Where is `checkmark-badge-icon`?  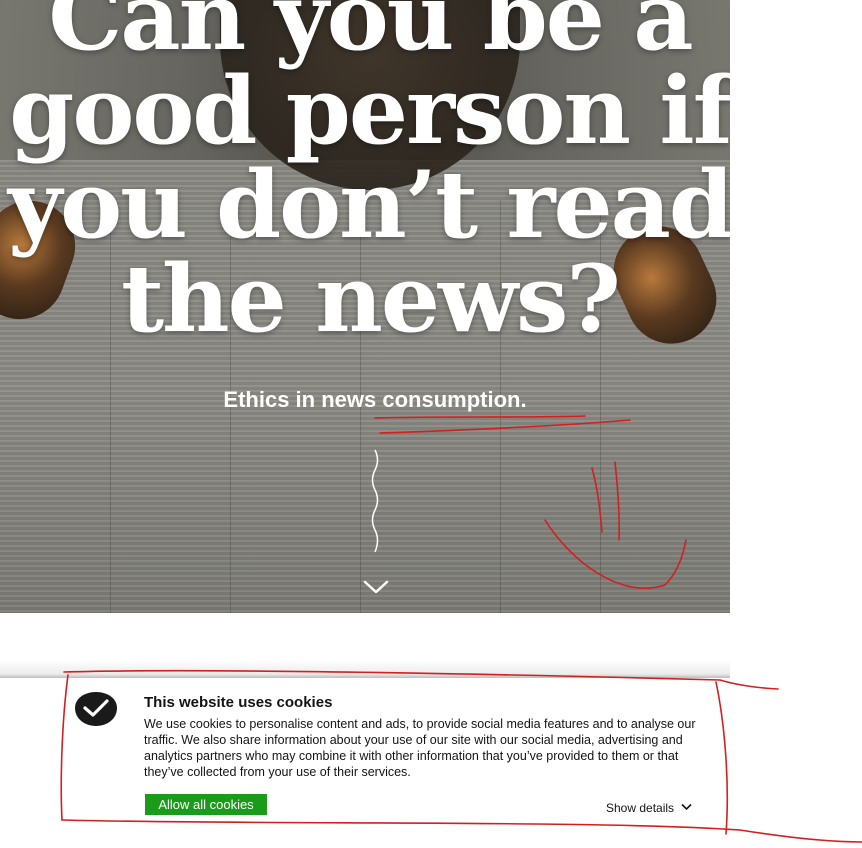 checkmark-badge-icon is located at coordinates (96, 709).